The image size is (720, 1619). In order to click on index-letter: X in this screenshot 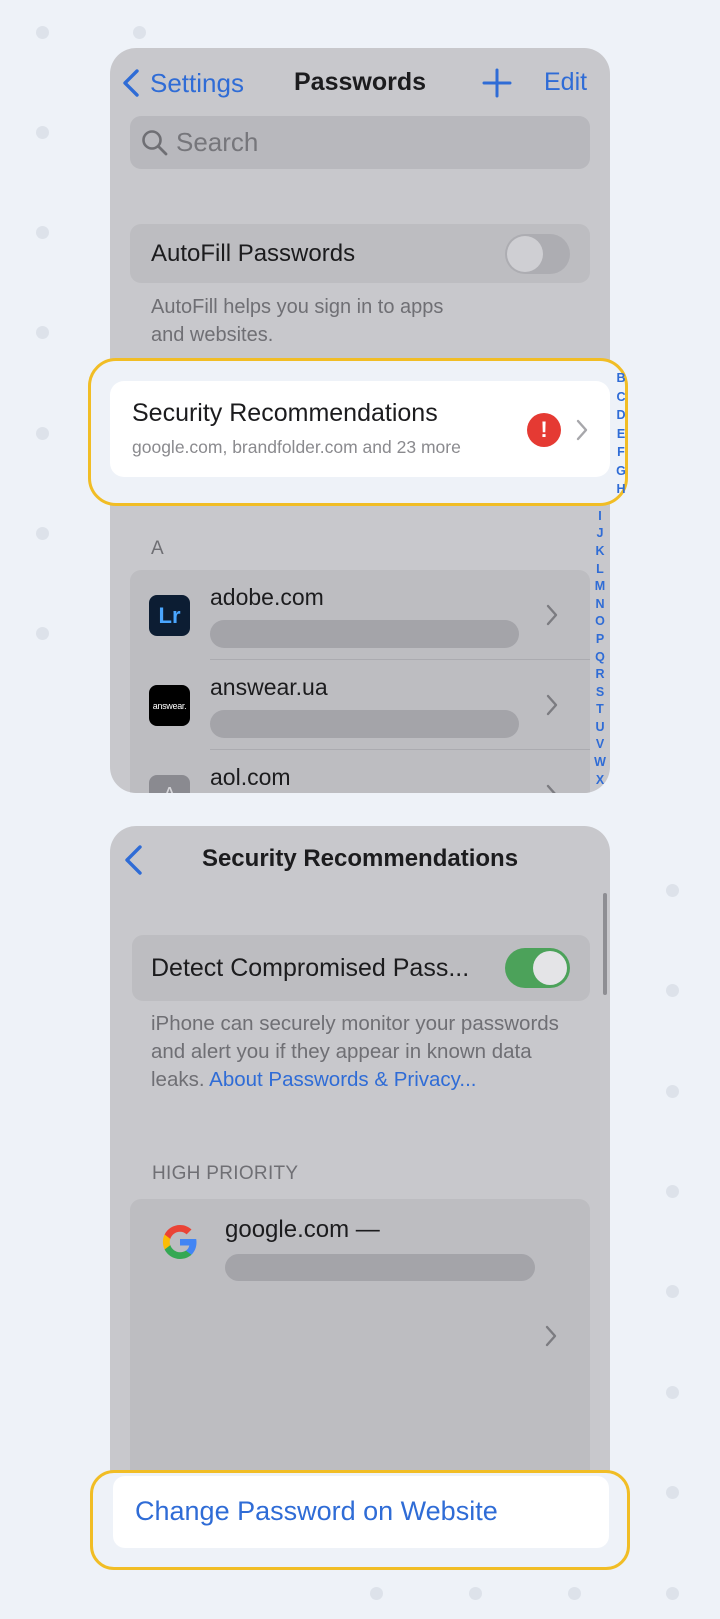, I will do `click(599, 781)`.